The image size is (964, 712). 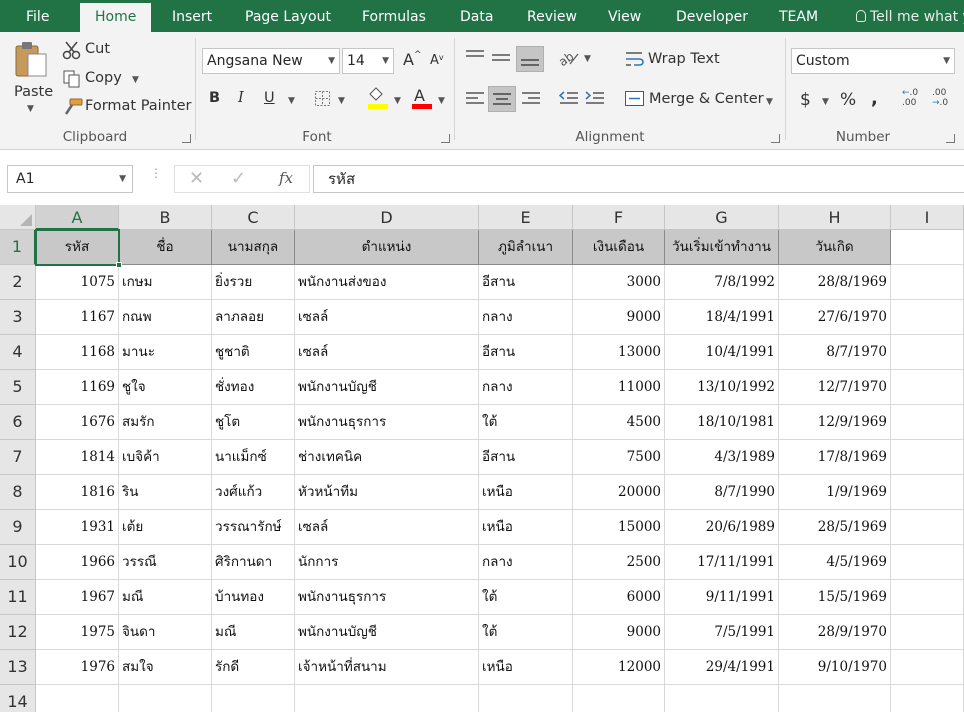 What do you see at coordinates (835, 247) in the screenshot?
I see `cell-h1: วันเกิด` at bounding box center [835, 247].